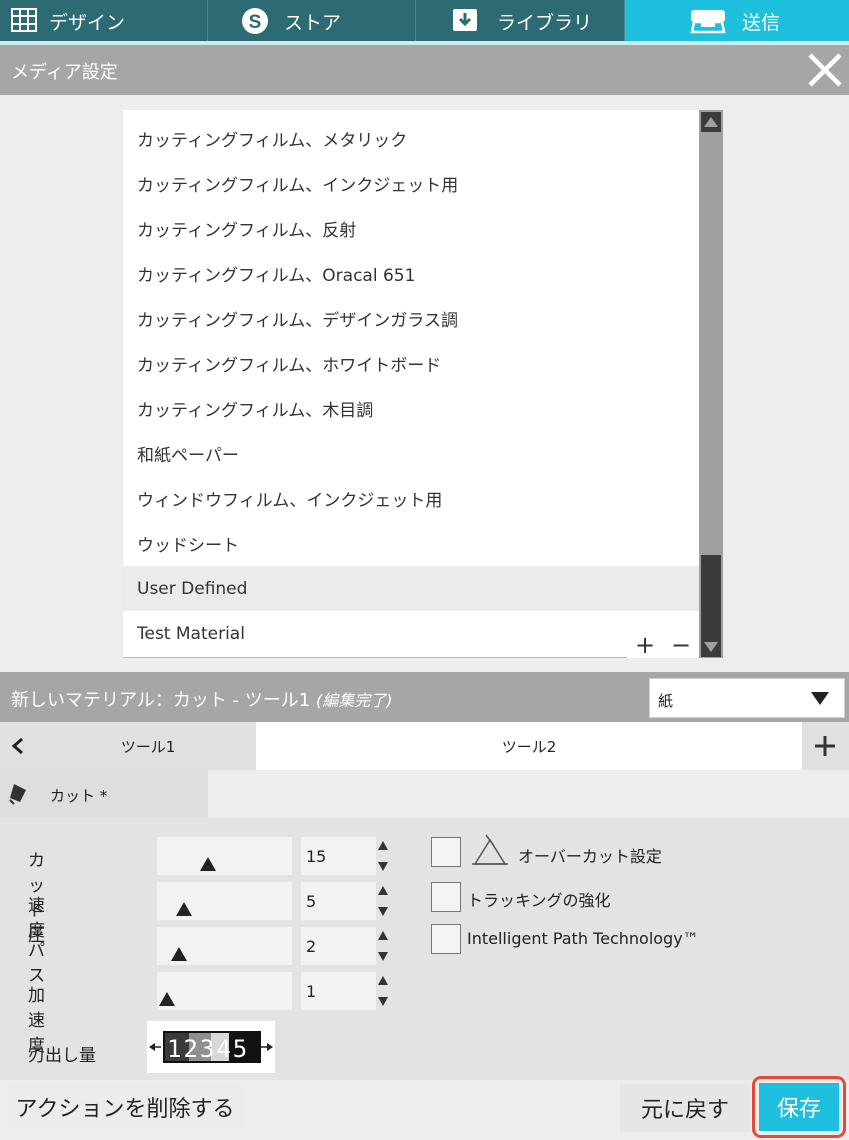 The image size is (849, 1140). What do you see at coordinates (711, 596) in the screenshot?
I see `scrollbar-thumb` at bounding box center [711, 596].